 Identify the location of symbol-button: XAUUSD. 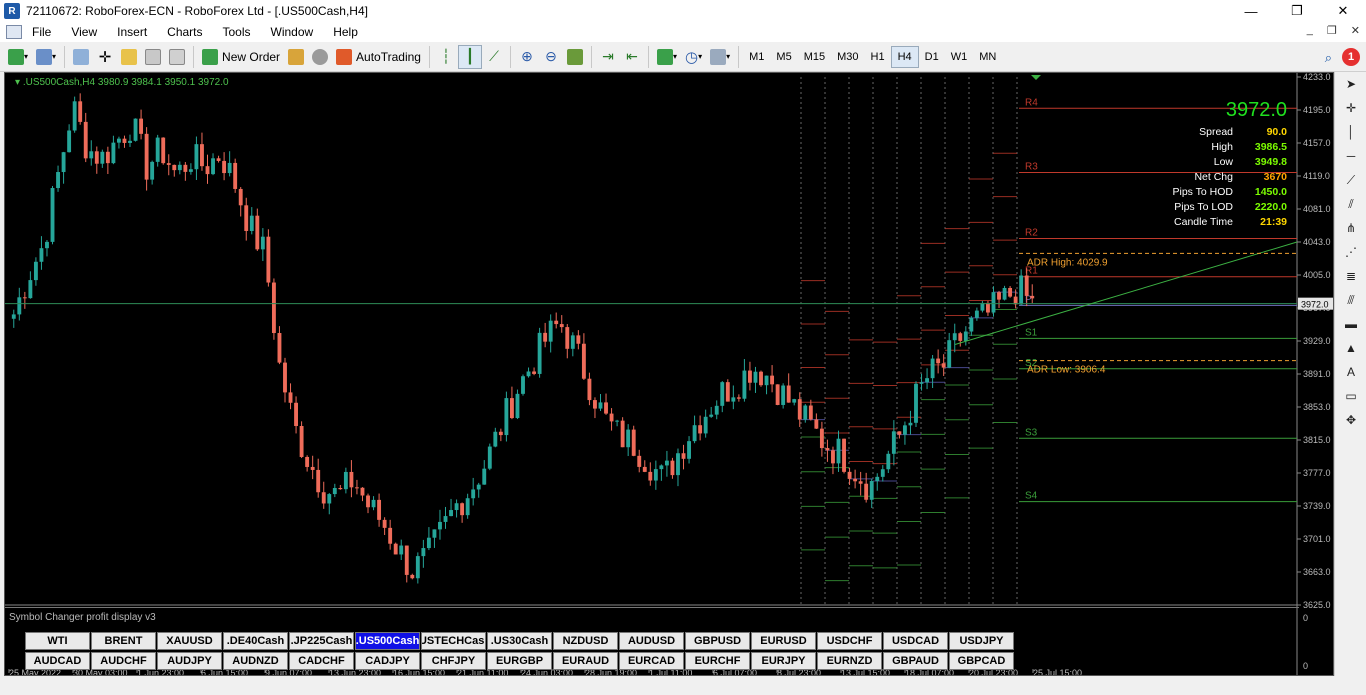
(189, 641).